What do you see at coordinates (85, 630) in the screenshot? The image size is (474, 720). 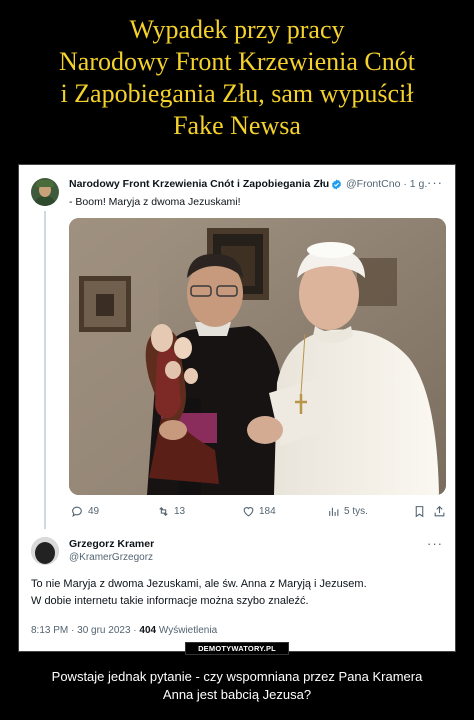 I see `time-date: 8:13 PM · 30 gru 2023 ·` at bounding box center [85, 630].